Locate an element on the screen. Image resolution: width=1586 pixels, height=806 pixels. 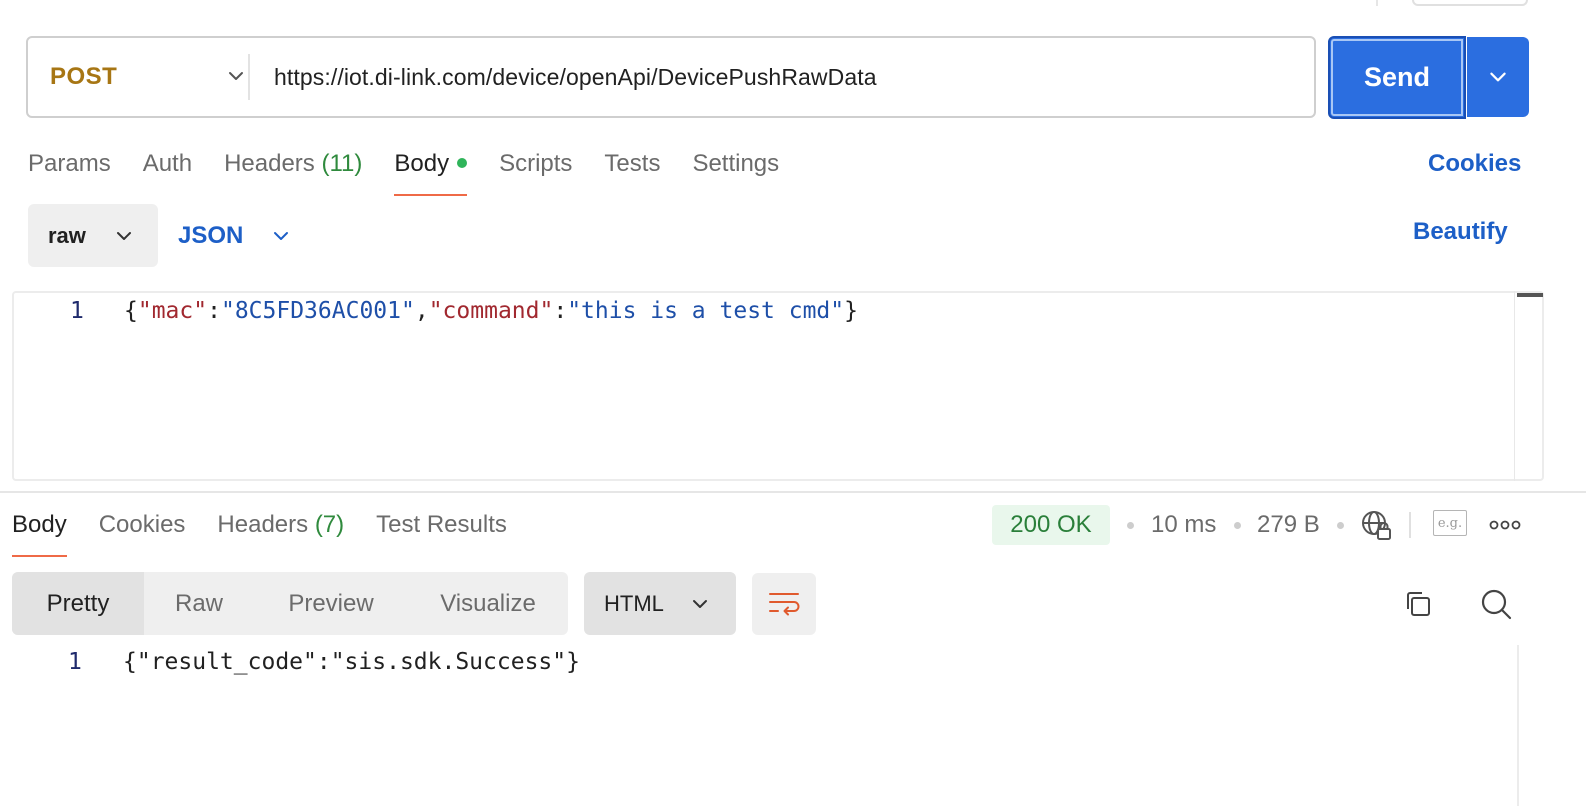
view-raw-button: Raw is located at coordinates (199, 603).